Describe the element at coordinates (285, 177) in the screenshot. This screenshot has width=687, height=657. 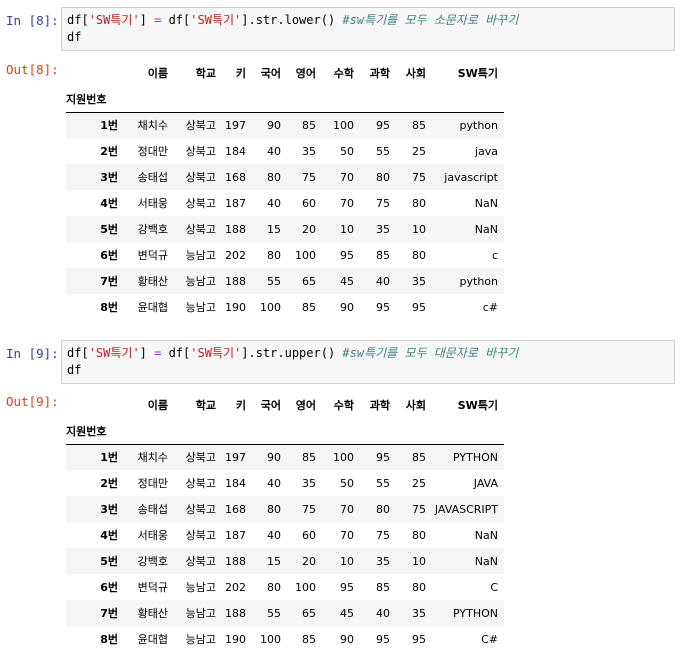
I see `table-row: 3번 송태섭 상북고 168 80 75 70 80 75 javascript` at that location.